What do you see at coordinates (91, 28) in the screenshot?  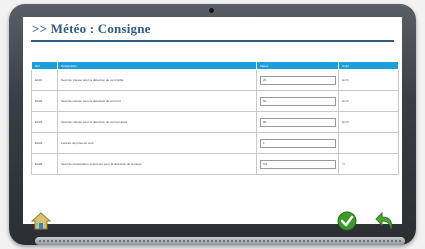 I see `page-title: >> Météo : Consigne` at bounding box center [91, 28].